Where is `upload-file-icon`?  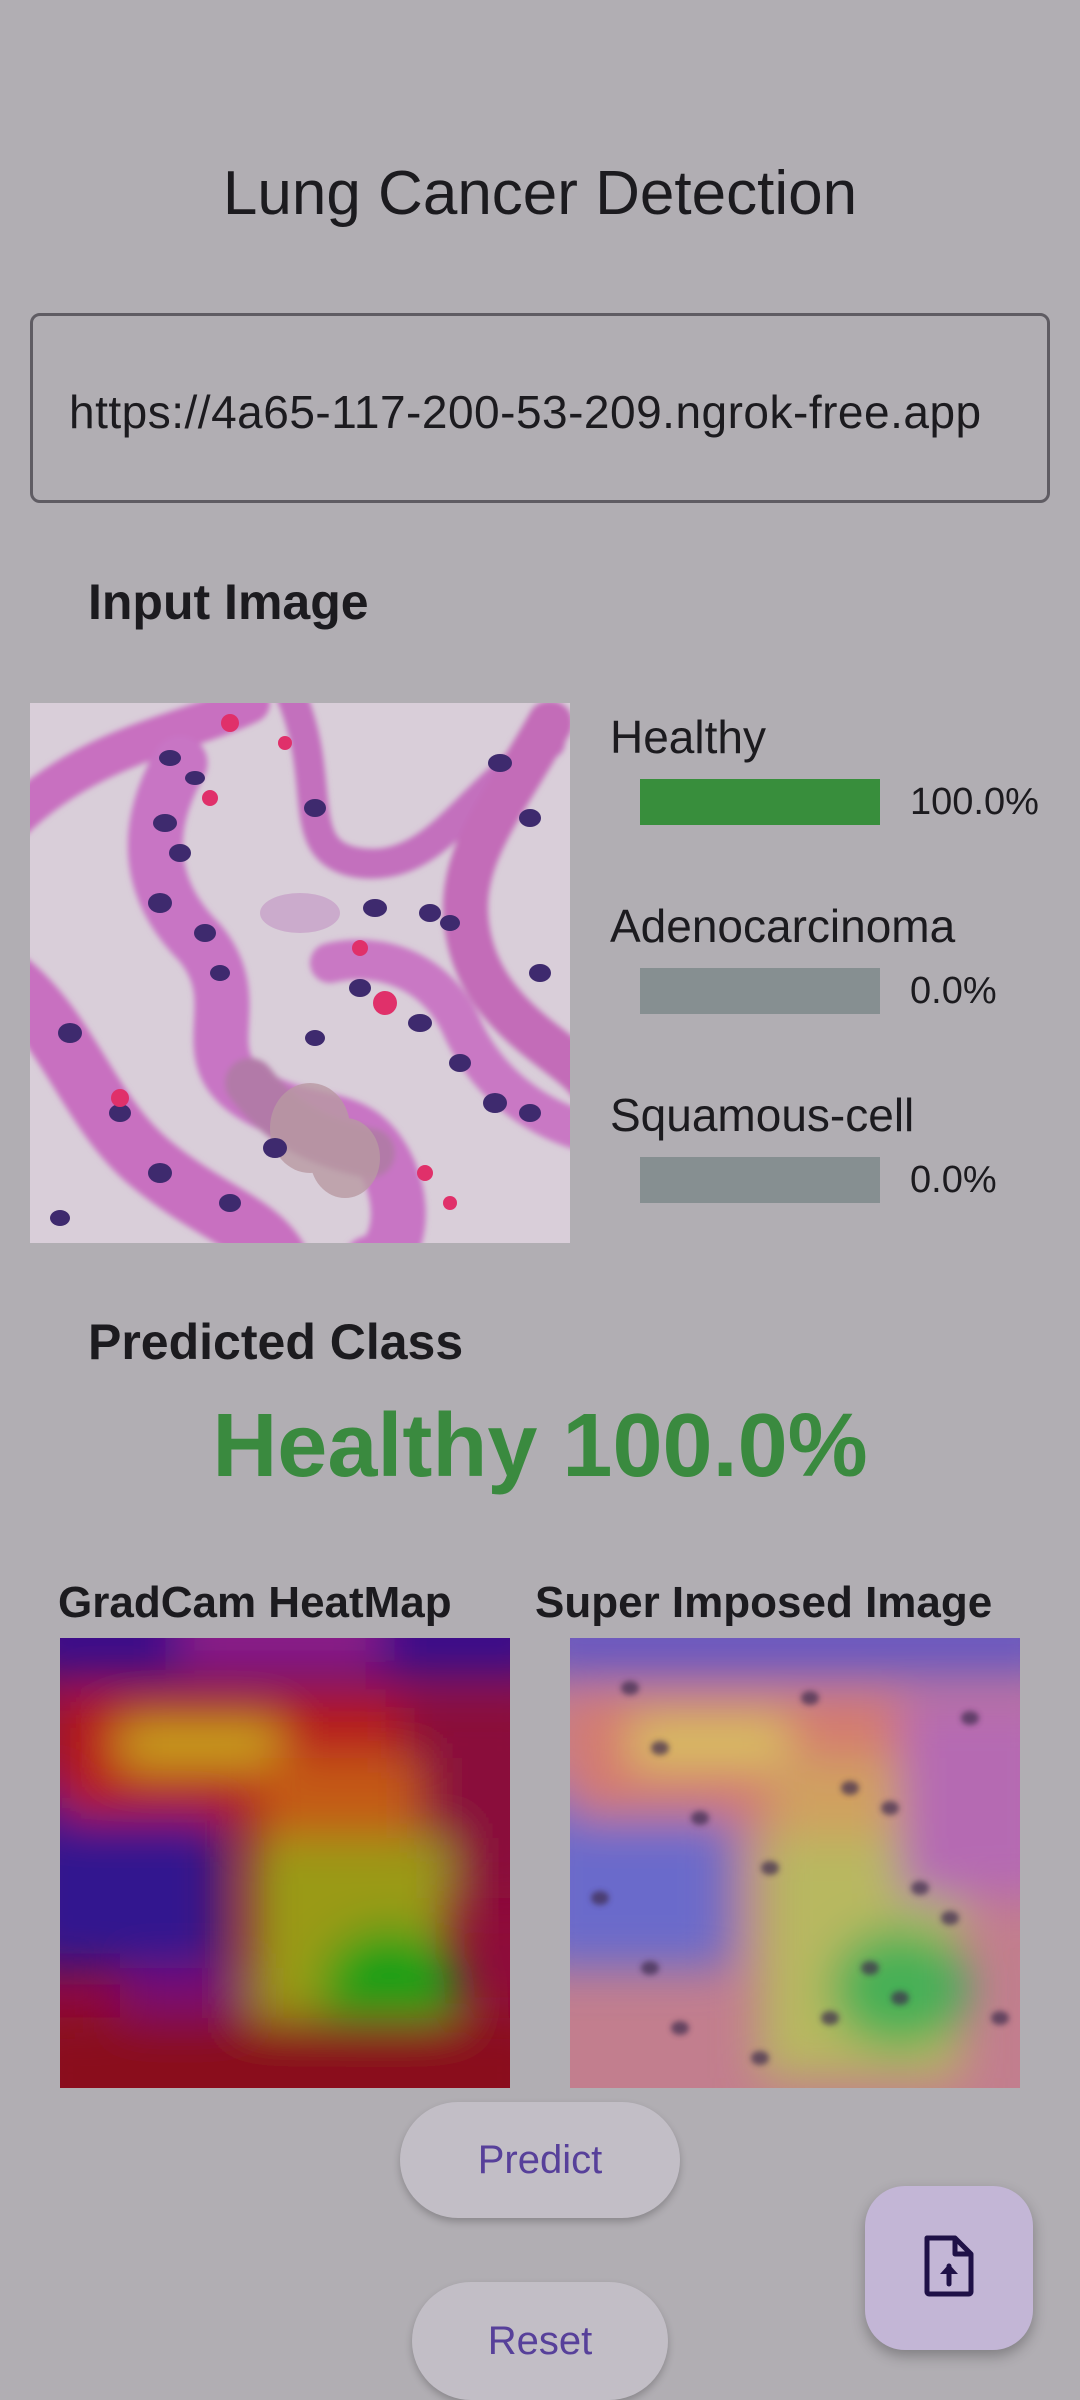 upload-file-icon is located at coordinates (949, 2268).